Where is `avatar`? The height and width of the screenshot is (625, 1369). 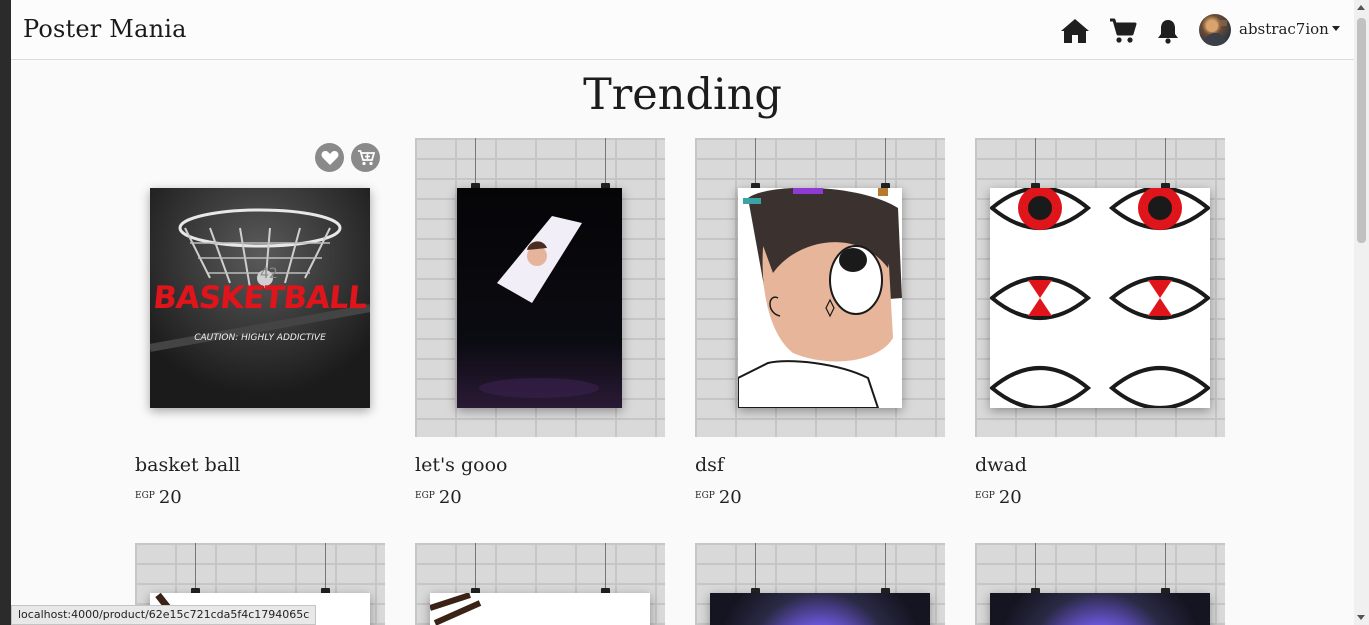 avatar is located at coordinates (1215, 30).